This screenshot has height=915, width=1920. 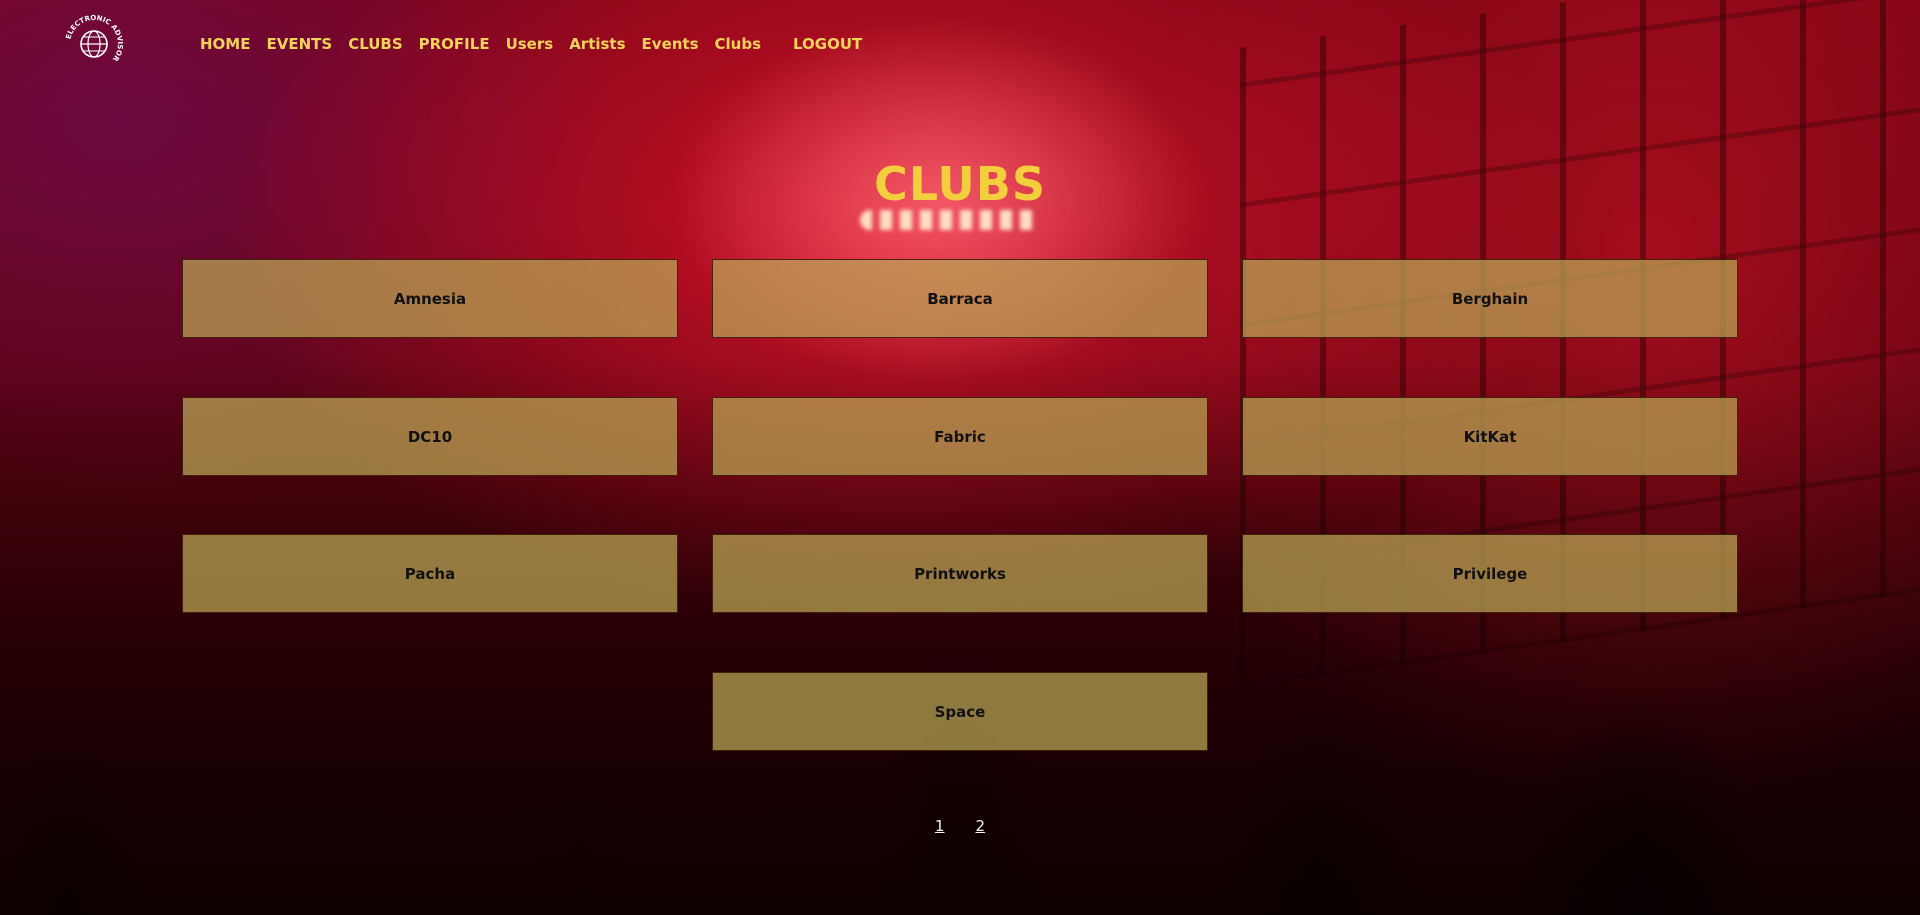 What do you see at coordinates (960, 573) in the screenshot?
I see `club-card: Printworks` at bounding box center [960, 573].